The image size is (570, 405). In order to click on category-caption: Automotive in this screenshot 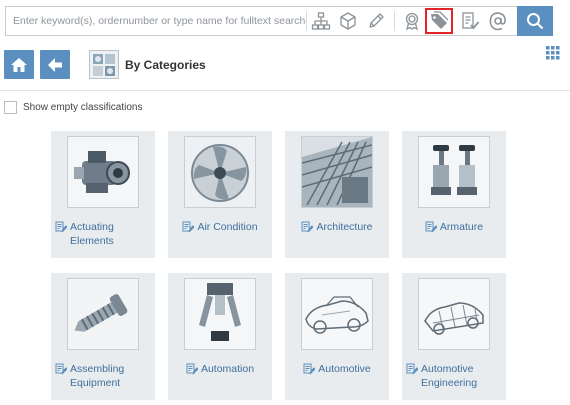, I will do `click(337, 369)`.